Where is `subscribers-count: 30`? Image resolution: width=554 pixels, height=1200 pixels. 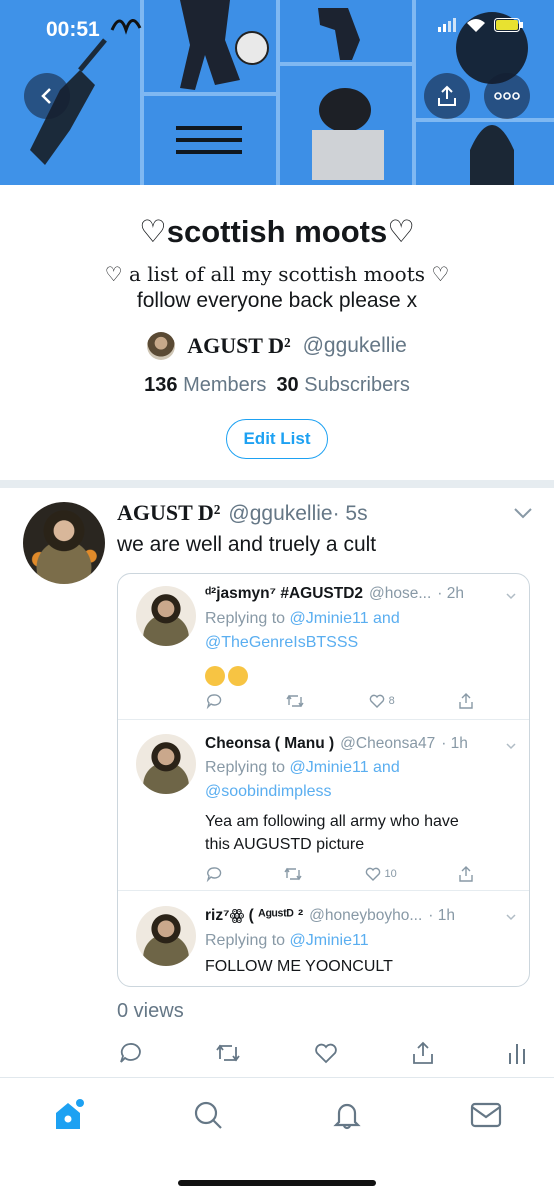 subscribers-count: 30 is located at coordinates (287, 385).